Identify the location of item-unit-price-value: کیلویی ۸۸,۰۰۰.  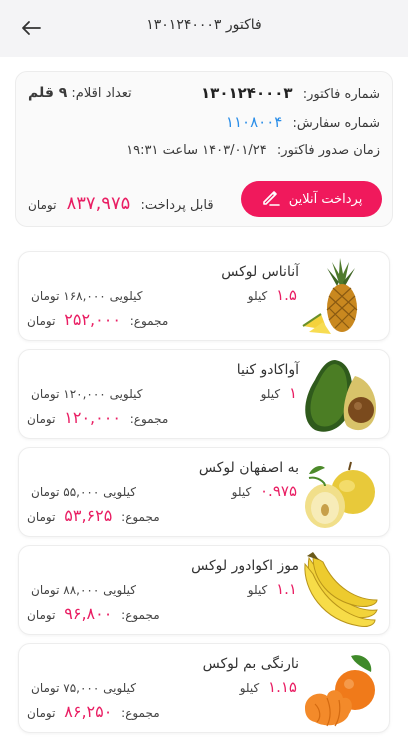
(99, 590).